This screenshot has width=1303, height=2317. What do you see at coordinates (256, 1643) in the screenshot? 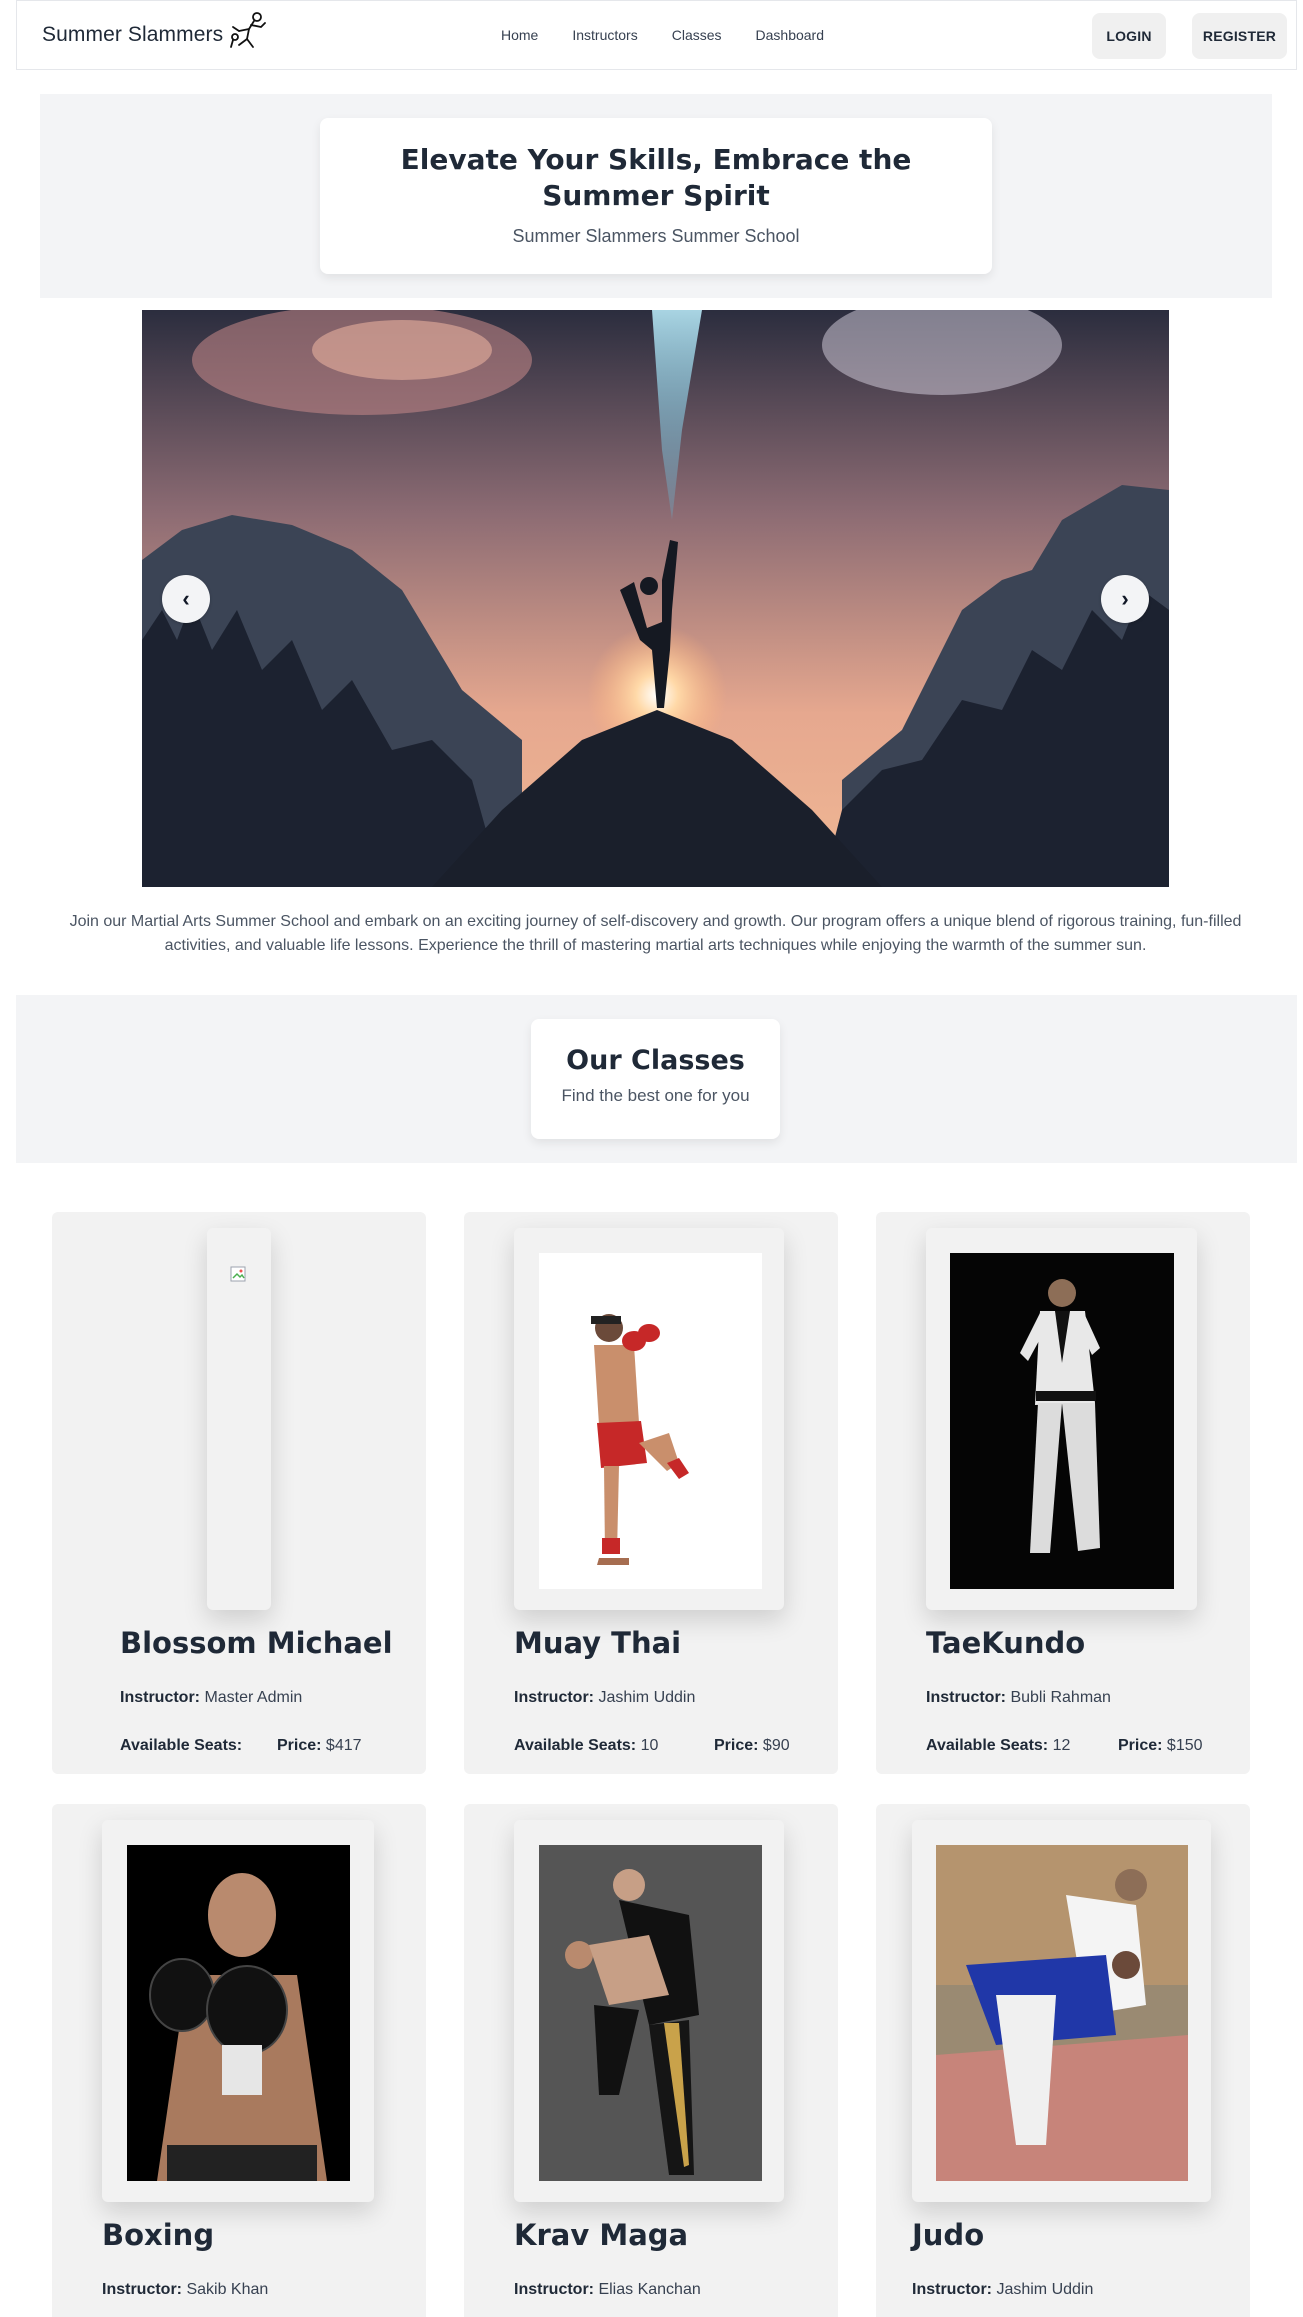
I see `class-name: Blossom Michael` at bounding box center [256, 1643].